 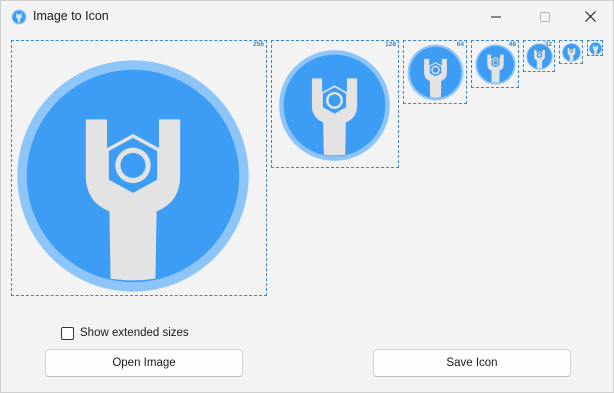 I want to click on size-label: 256, so click(x=258, y=44).